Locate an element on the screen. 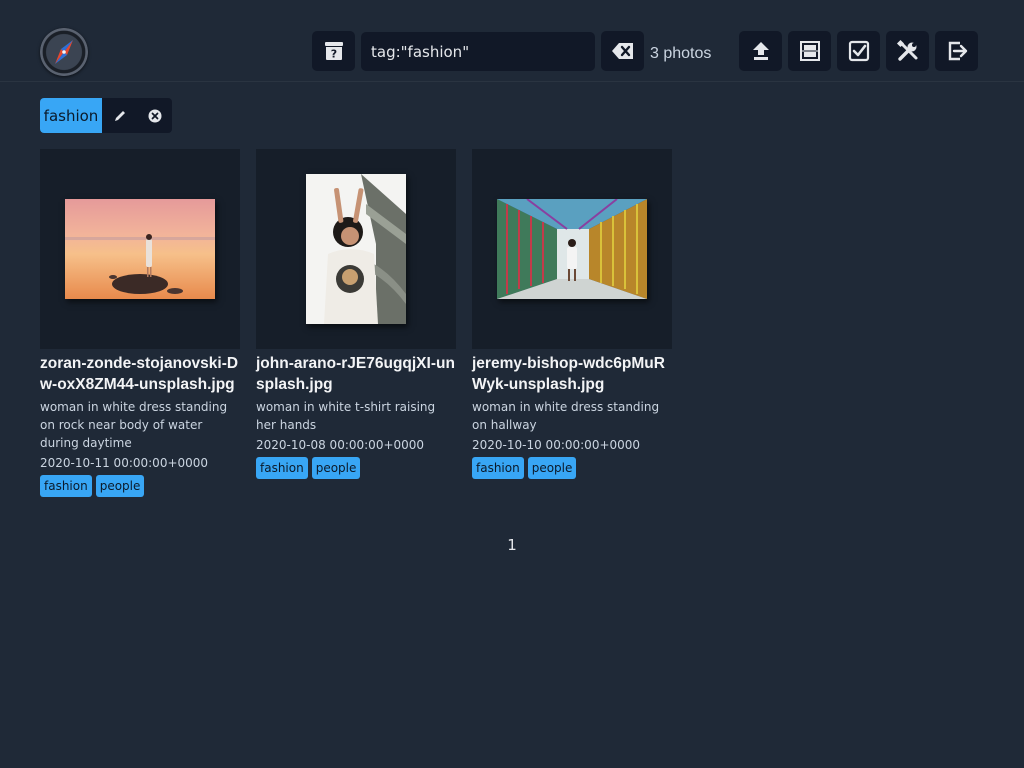  remove-tag-button is located at coordinates (154, 115).